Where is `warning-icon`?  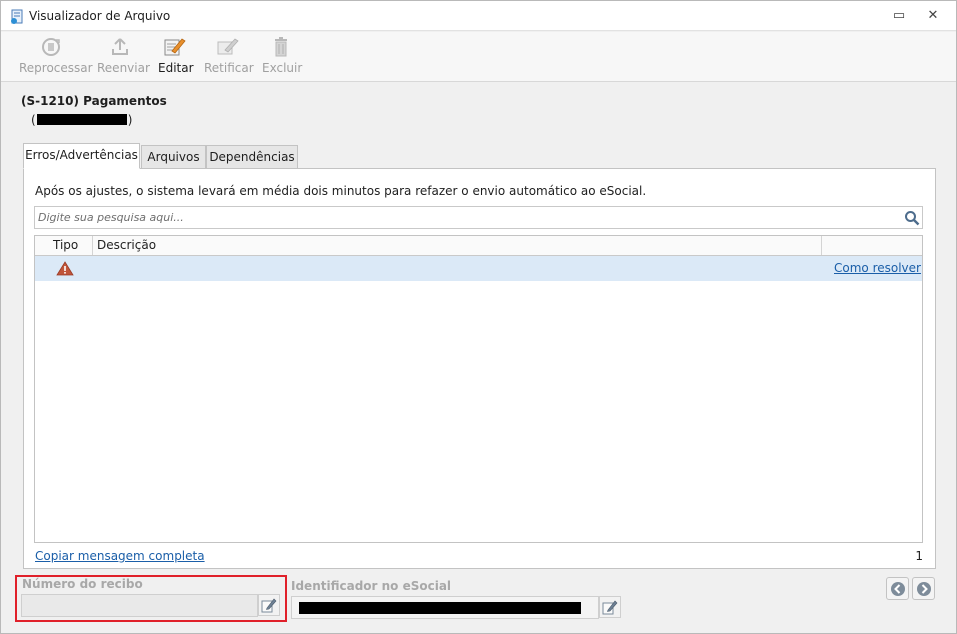 warning-icon is located at coordinates (65, 270).